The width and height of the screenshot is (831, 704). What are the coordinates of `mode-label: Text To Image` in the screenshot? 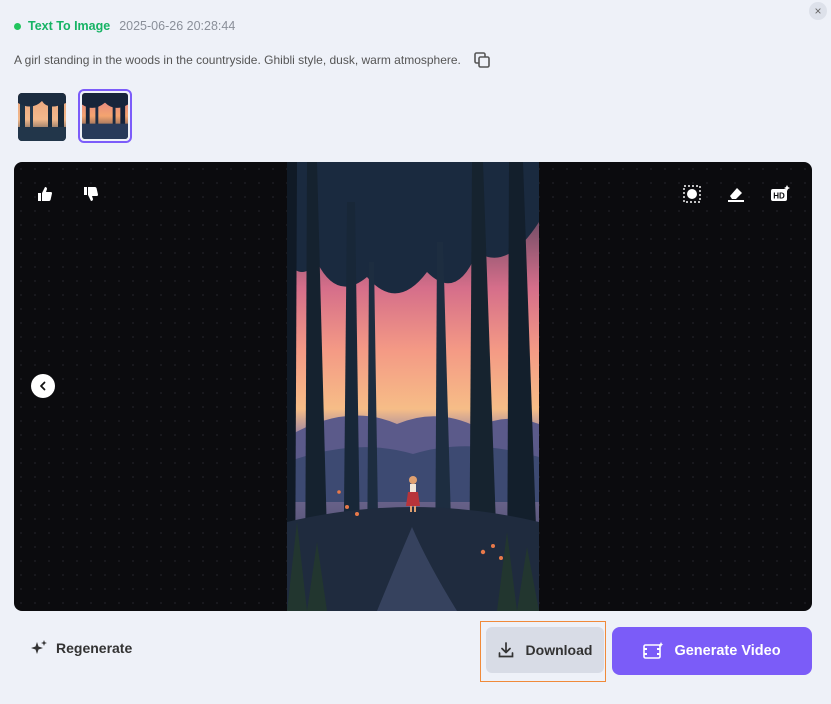 It's located at (69, 26).